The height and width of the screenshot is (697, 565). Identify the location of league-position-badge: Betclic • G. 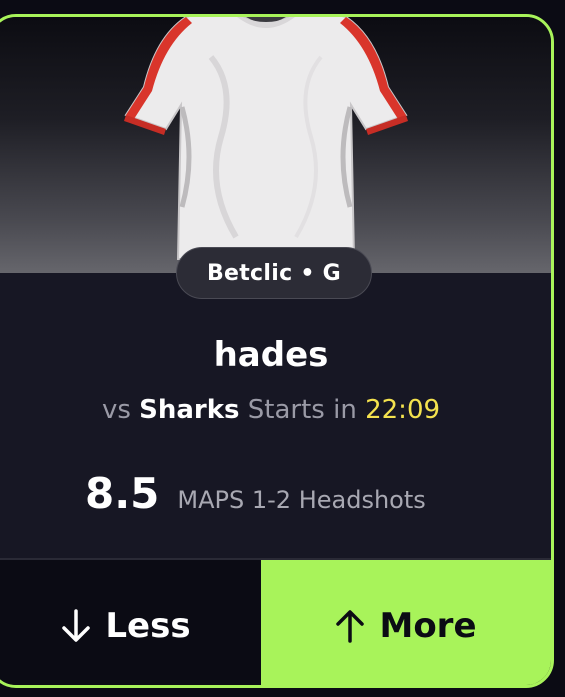
(274, 273).